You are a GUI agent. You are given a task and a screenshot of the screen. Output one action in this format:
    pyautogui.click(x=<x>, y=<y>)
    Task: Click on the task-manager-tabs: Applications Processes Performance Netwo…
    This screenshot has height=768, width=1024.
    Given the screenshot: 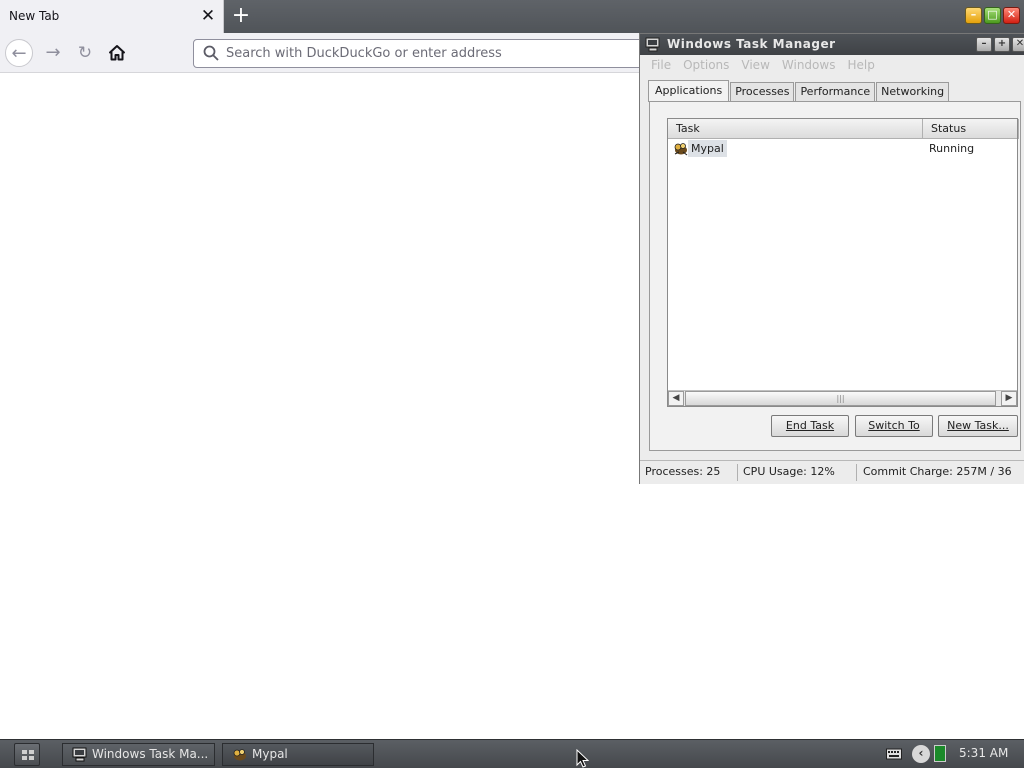 What is the action you would take?
    pyautogui.click(x=799, y=91)
    